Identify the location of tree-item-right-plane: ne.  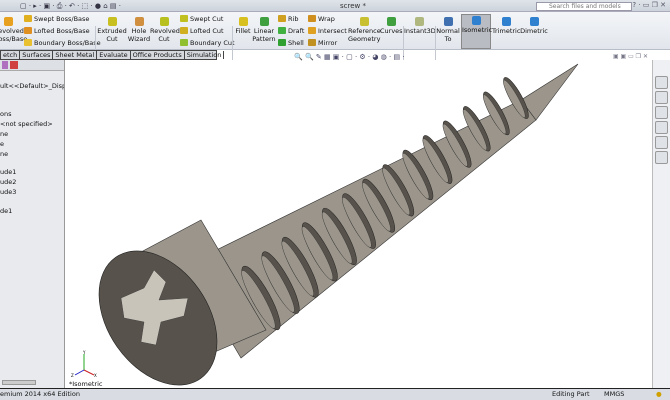
(4, 154).